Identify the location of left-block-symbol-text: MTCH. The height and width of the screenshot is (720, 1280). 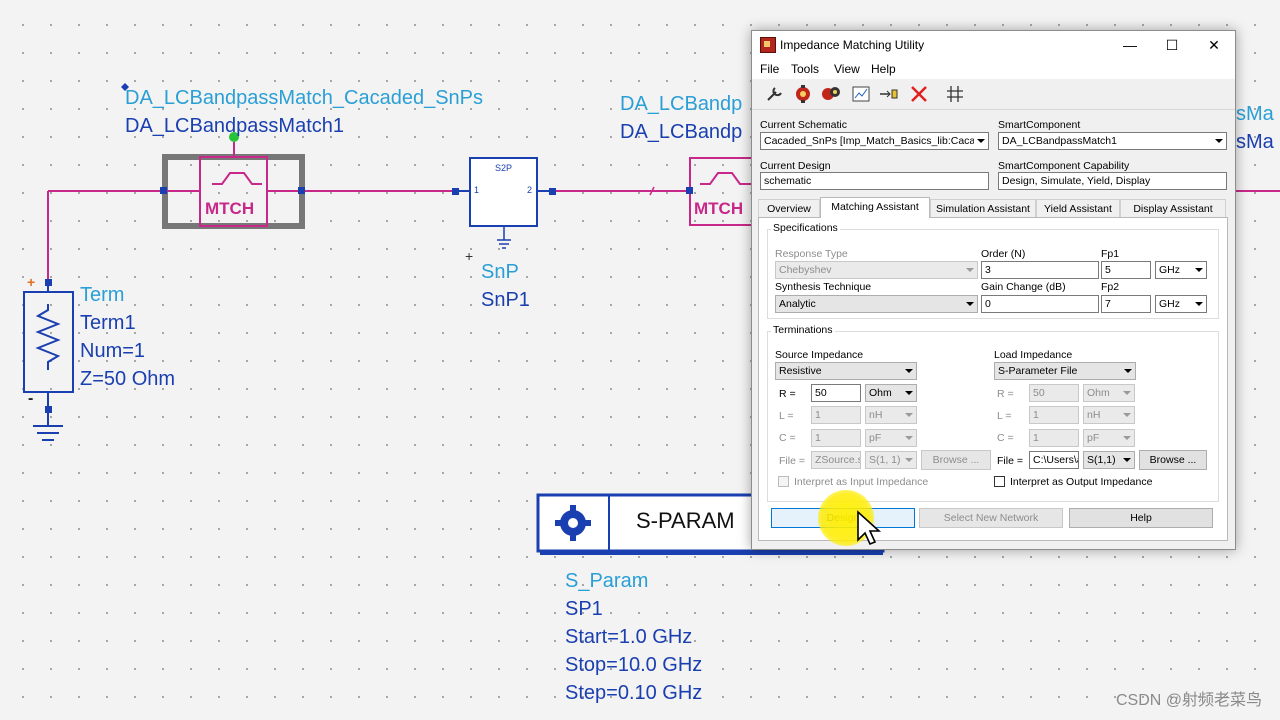
(230, 208).